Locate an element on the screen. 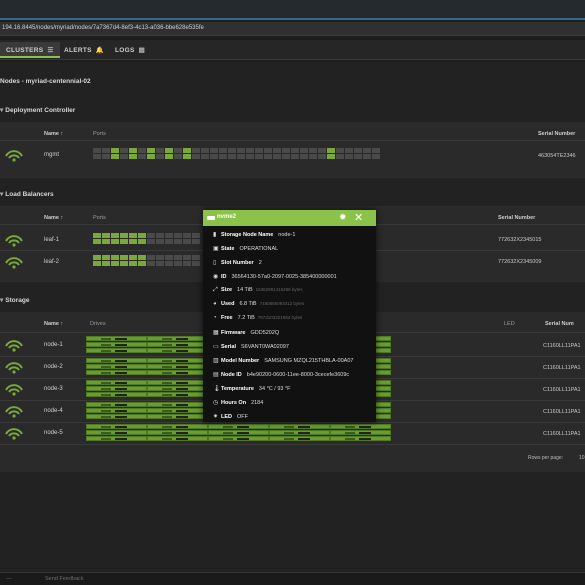 This screenshot has height=585, width=585. popup-field: ▯ Slot Number 2 is located at coordinates (237, 265).